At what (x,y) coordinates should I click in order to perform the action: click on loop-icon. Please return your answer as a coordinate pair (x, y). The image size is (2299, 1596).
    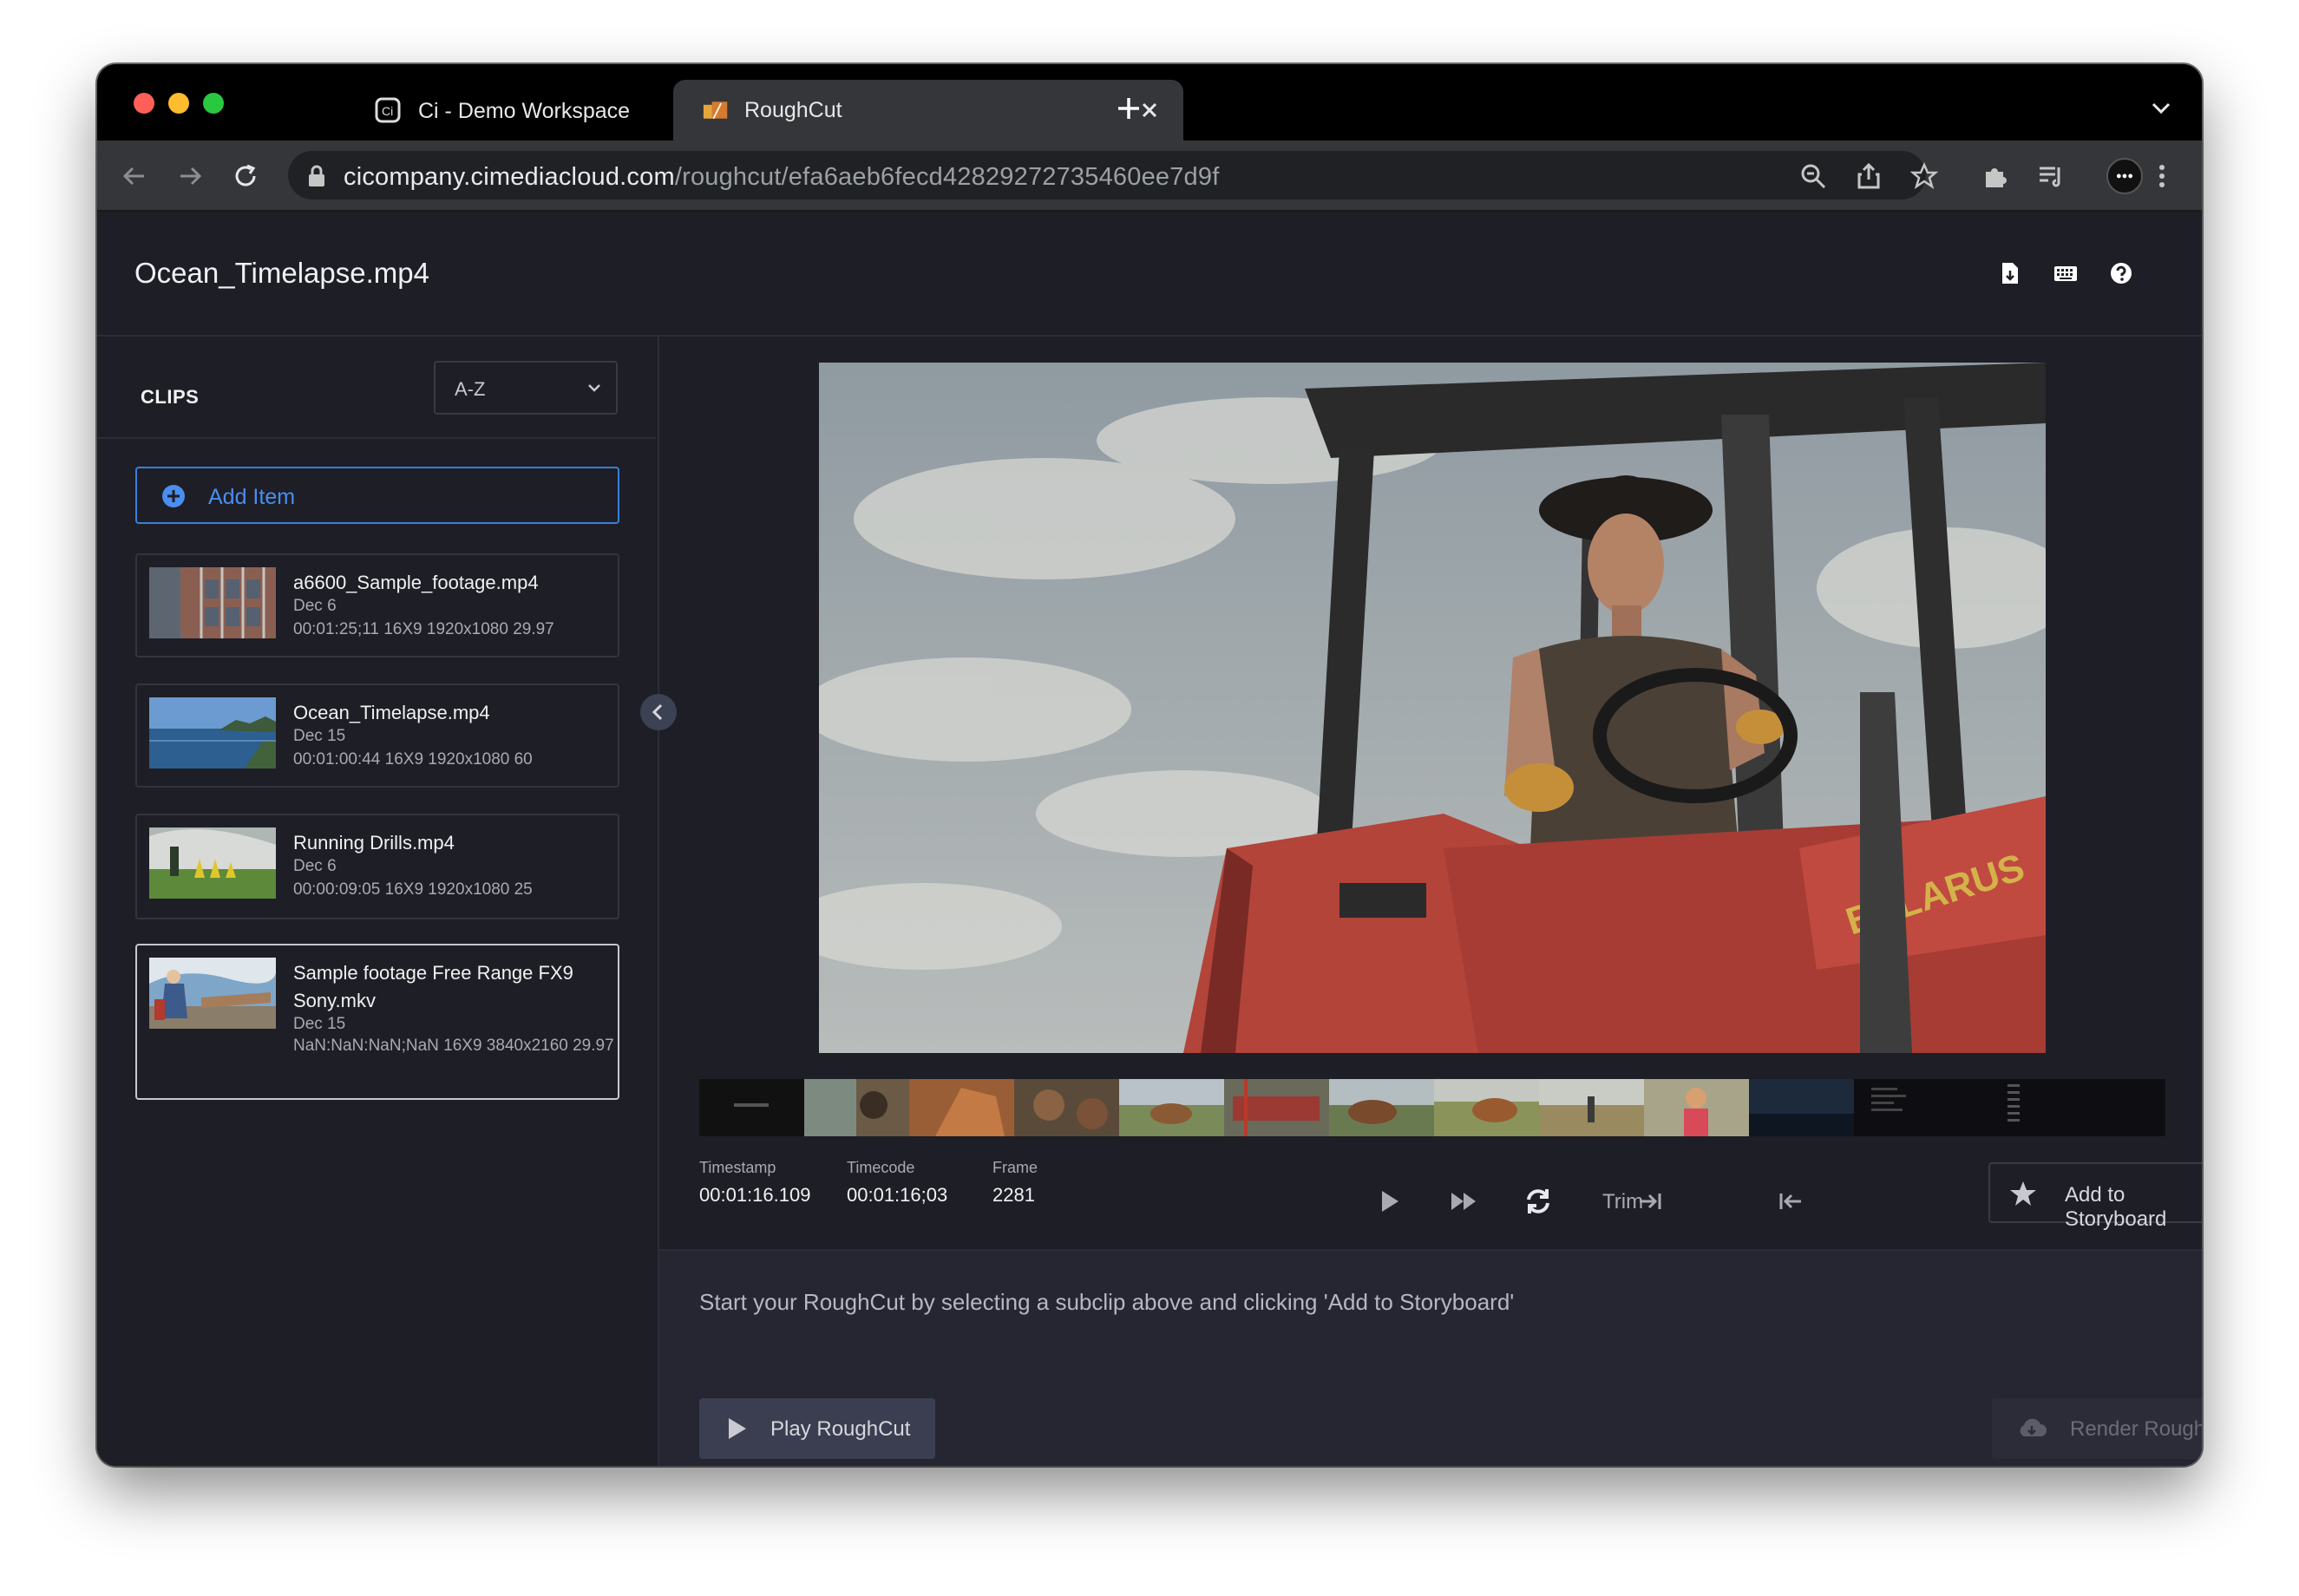
    Looking at the image, I should click on (1538, 1201).